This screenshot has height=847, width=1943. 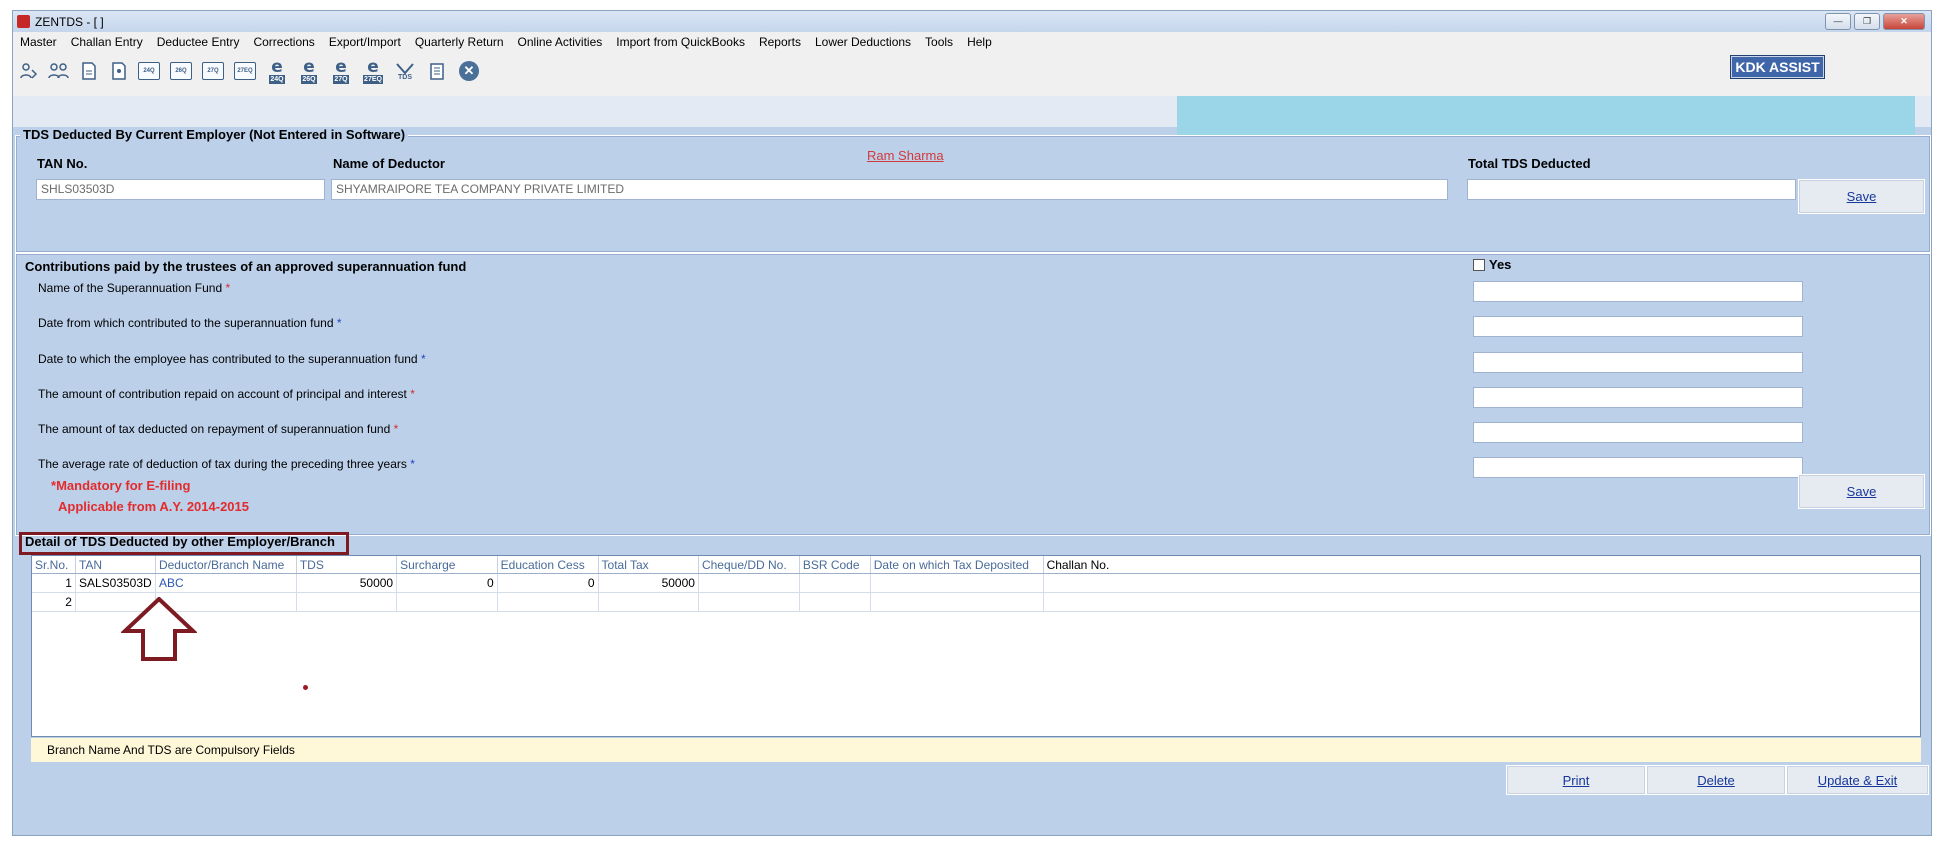 I want to click on cell-education-cess: 0, so click(x=548, y=583).